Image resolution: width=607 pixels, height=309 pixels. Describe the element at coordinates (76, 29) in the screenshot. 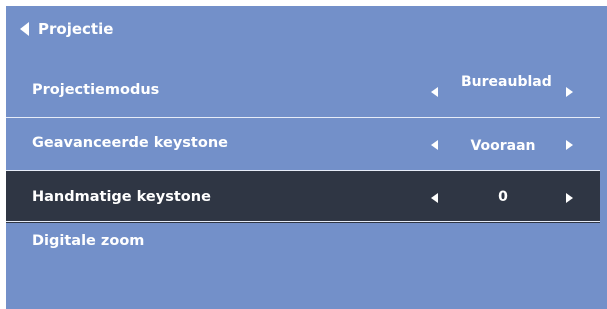

I see `menu-title: Projectie` at that location.